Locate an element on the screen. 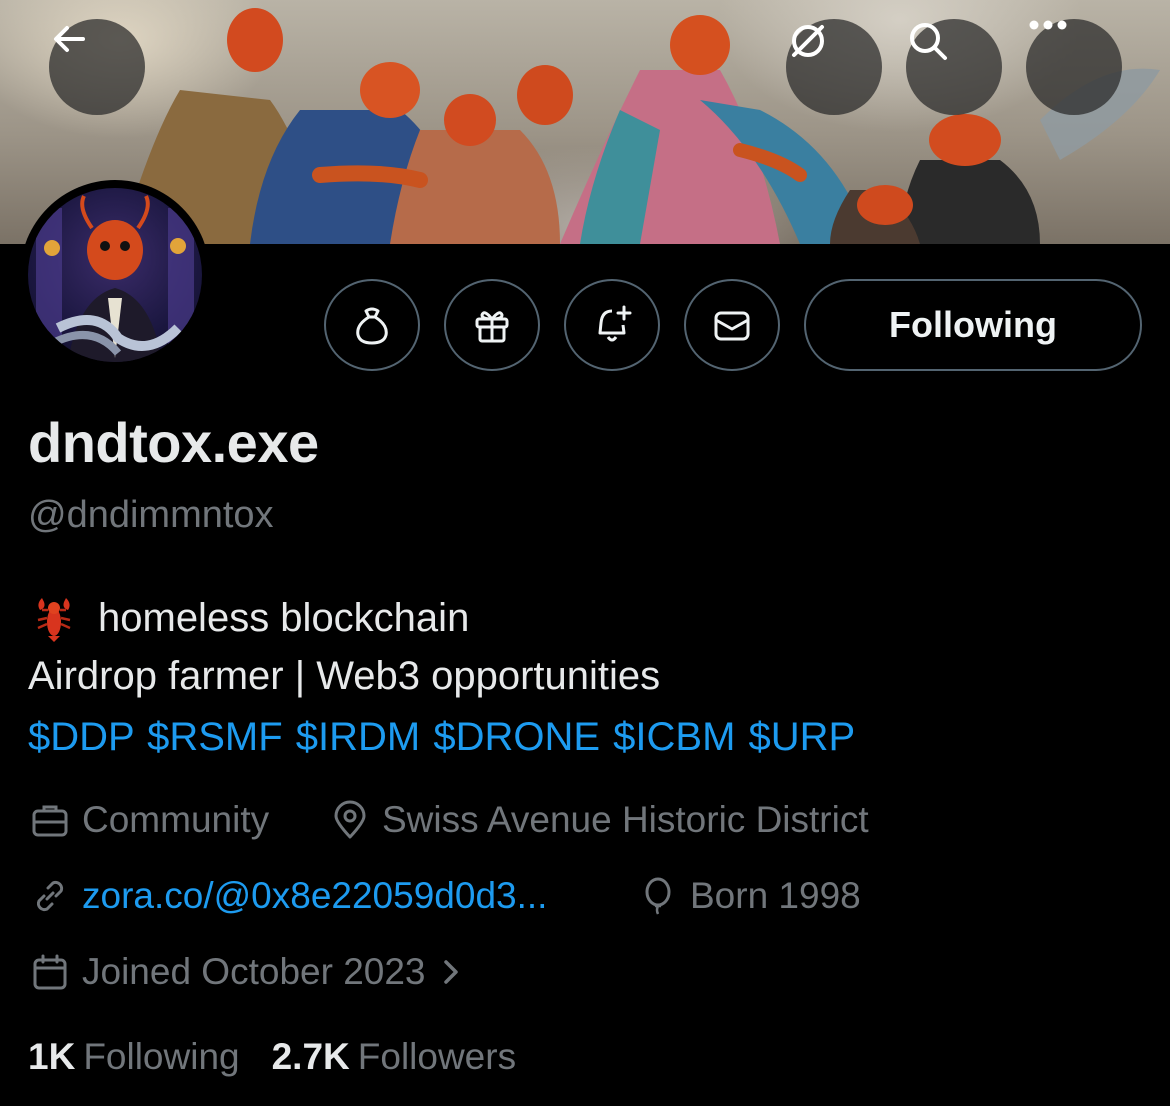  joined-label: Joined October 2023 is located at coordinates (254, 971).